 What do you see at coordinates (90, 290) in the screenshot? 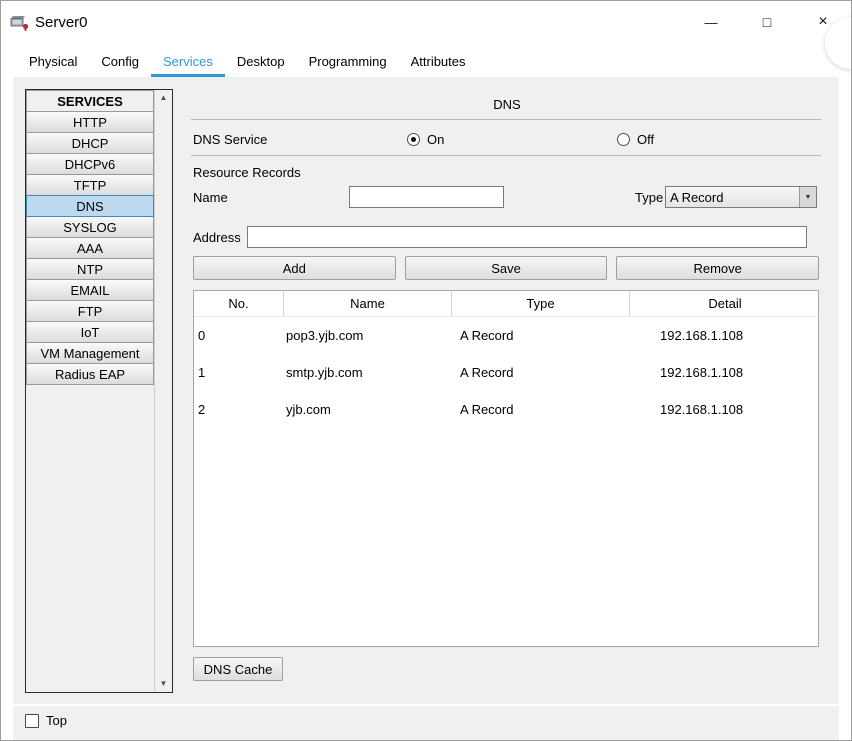
I see `service-item: EMAIL` at bounding box center [90, 290].